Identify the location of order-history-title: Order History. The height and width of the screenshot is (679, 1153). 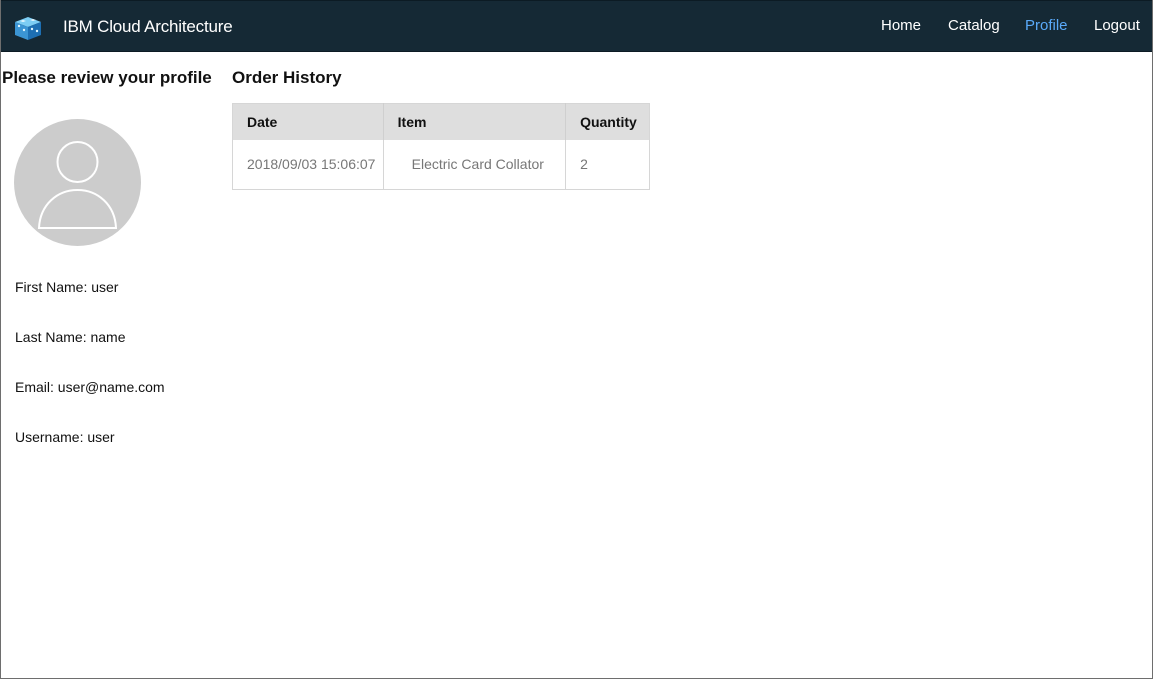
(287, 77).